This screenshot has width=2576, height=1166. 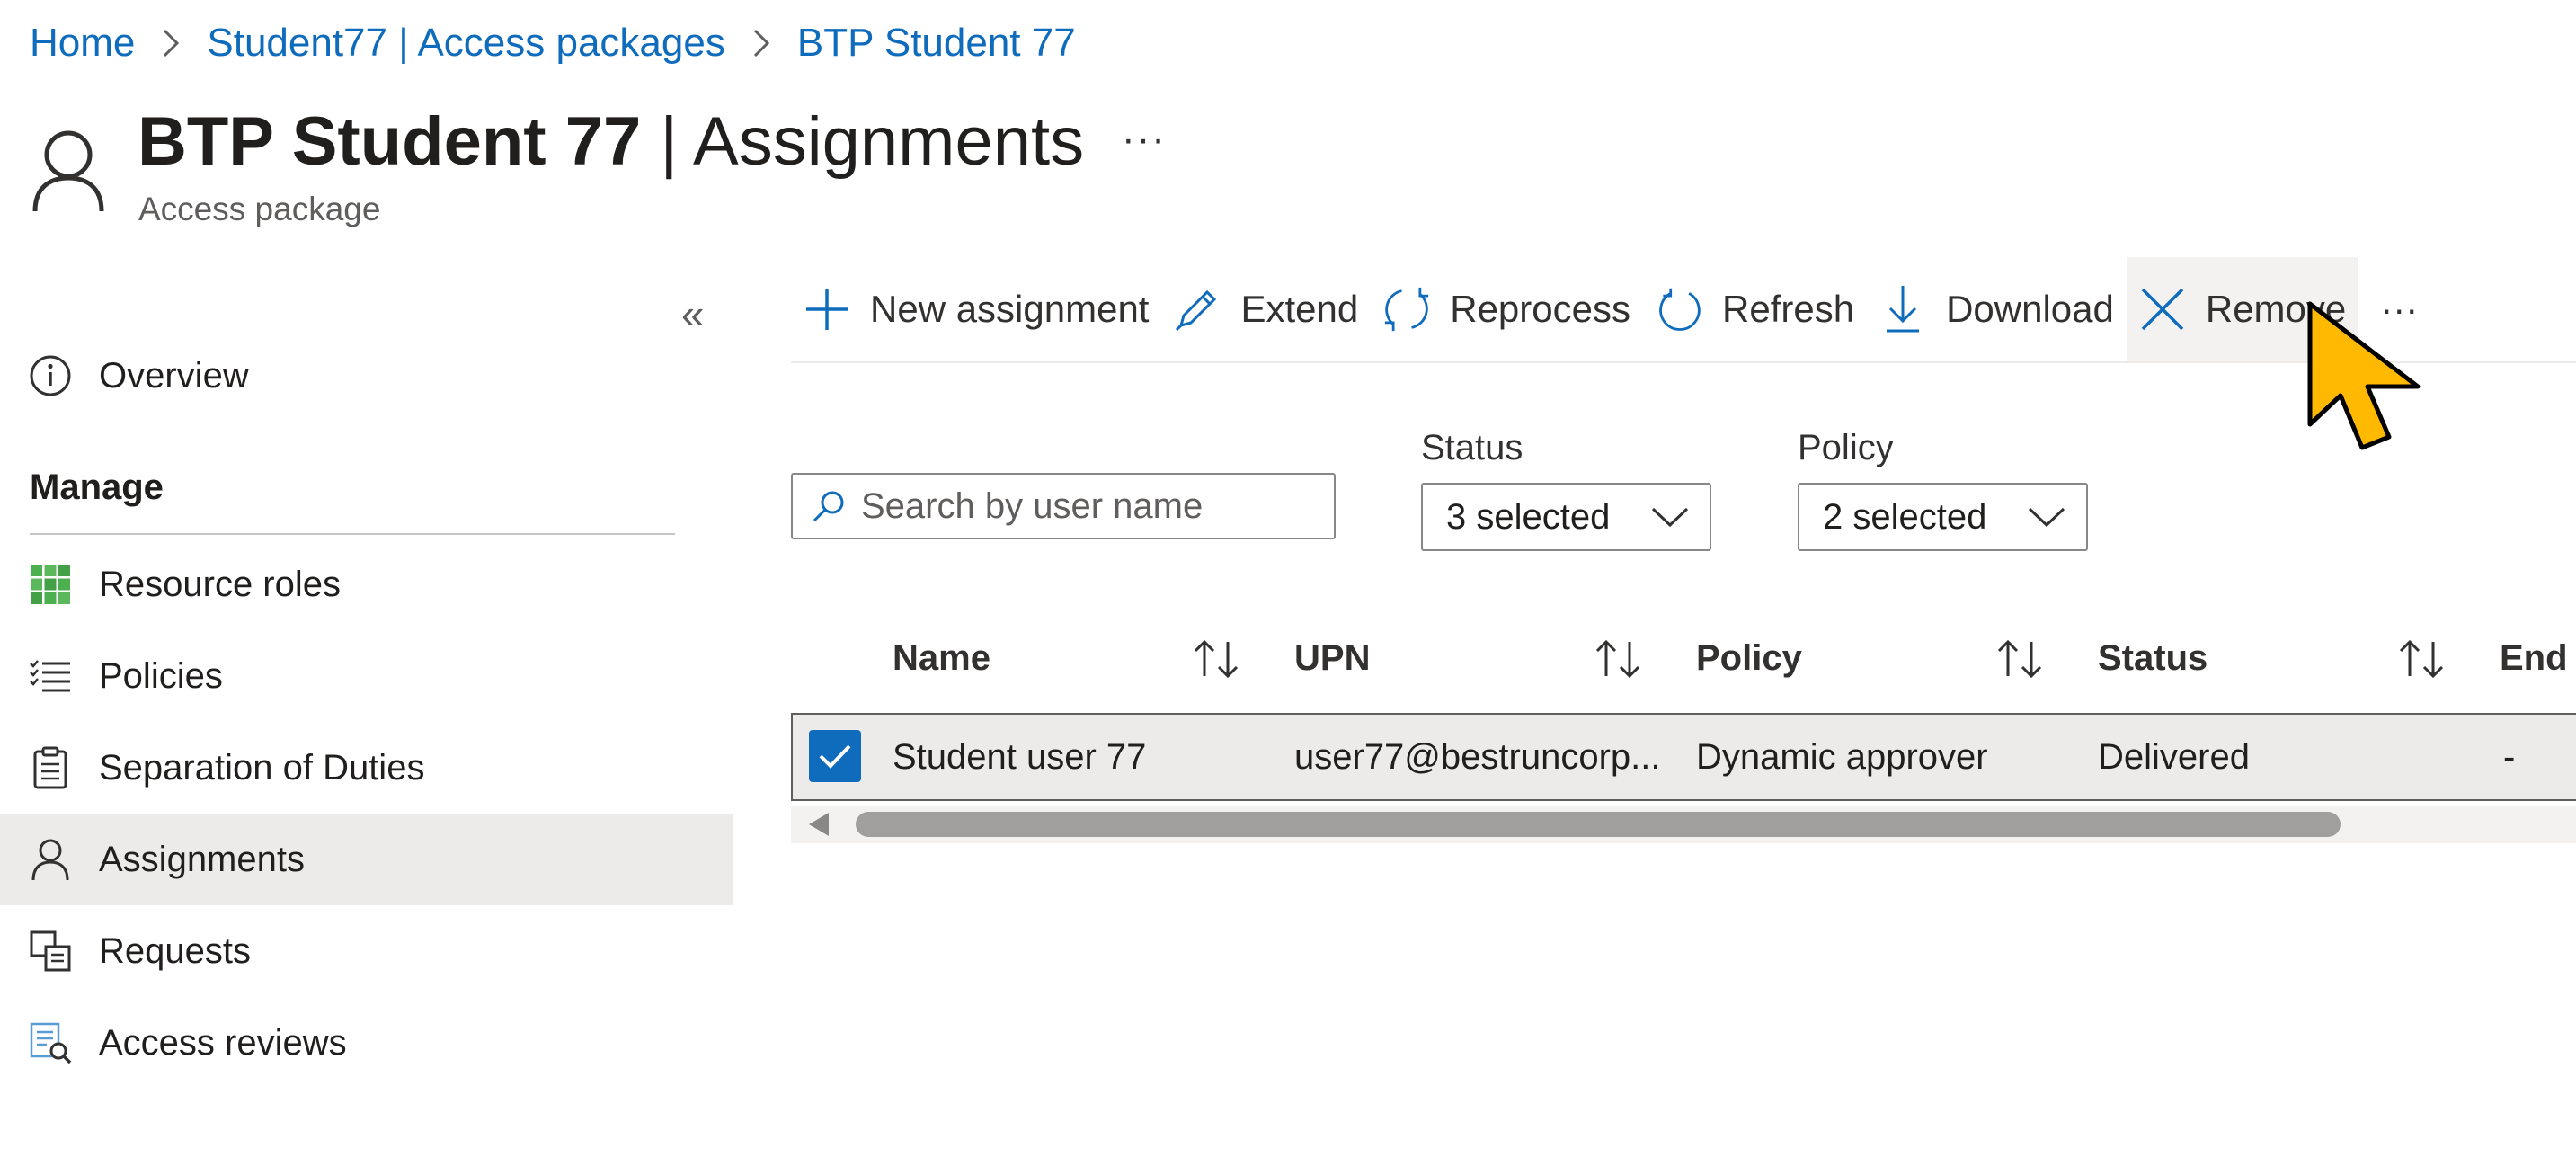 What do you see at coordinates (50, 584) in the screenshot?
I see `grid-icon` at bounding box center [50, 584].